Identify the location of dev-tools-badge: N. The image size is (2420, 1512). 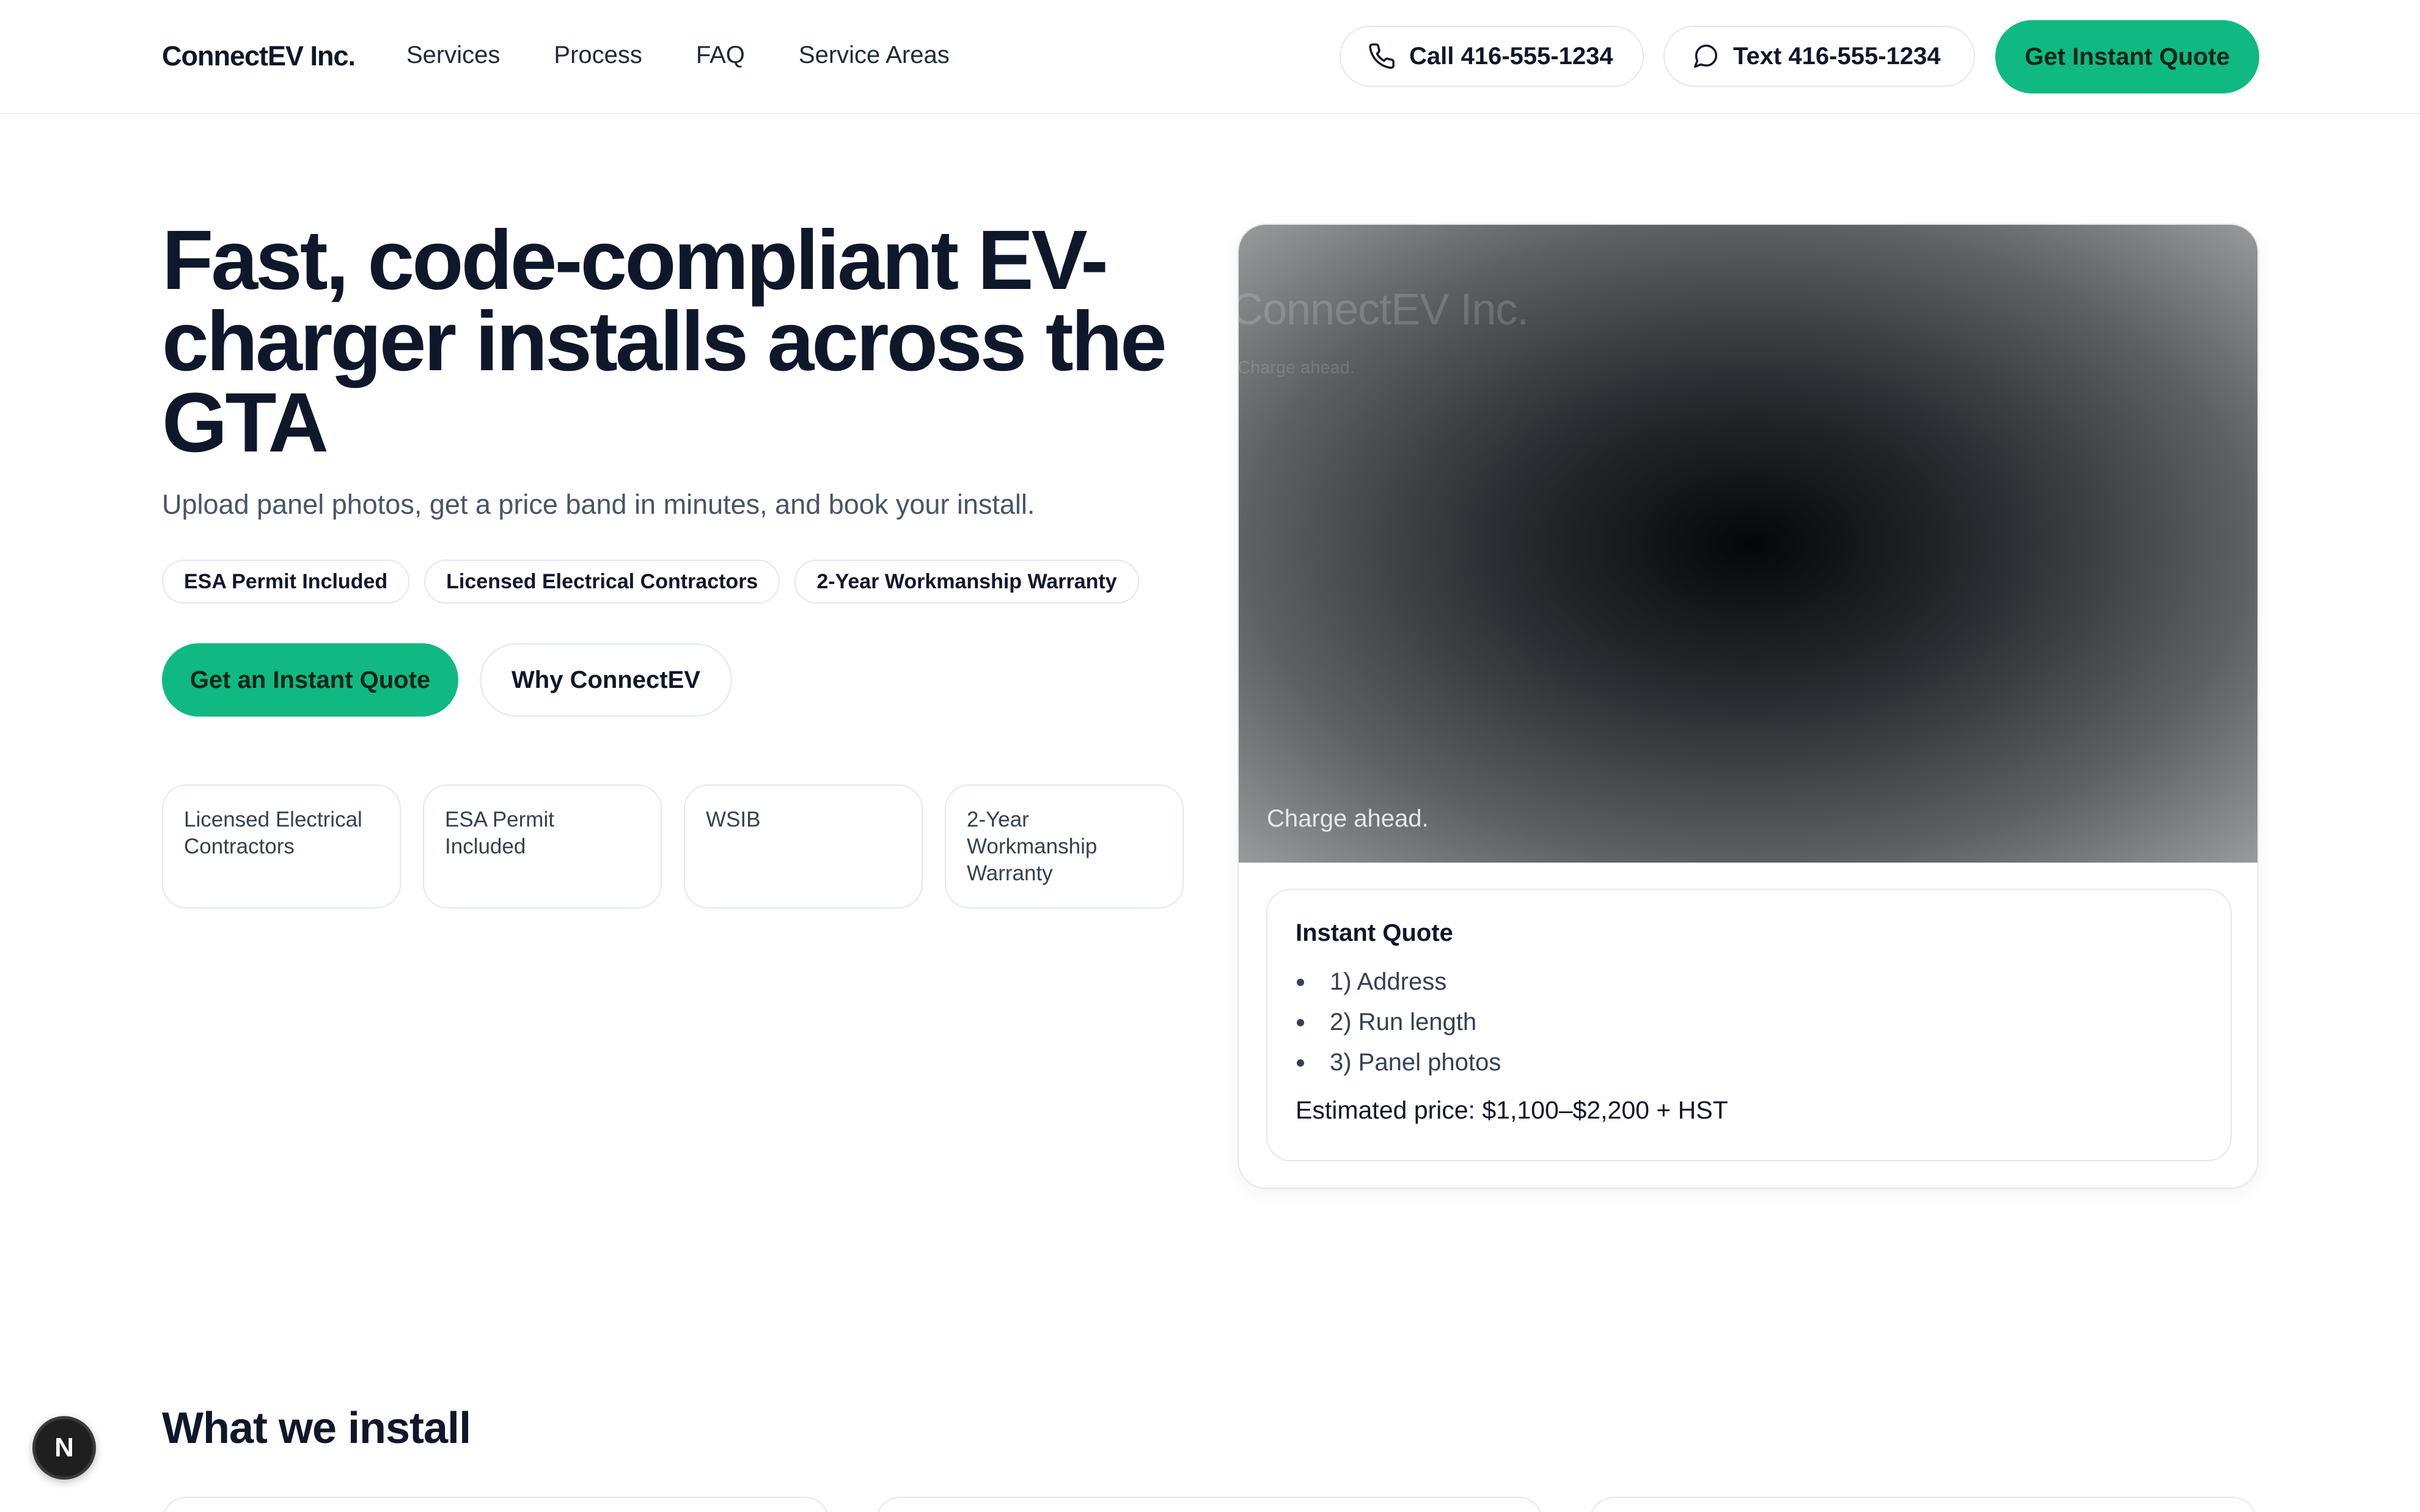
(64, 1448).